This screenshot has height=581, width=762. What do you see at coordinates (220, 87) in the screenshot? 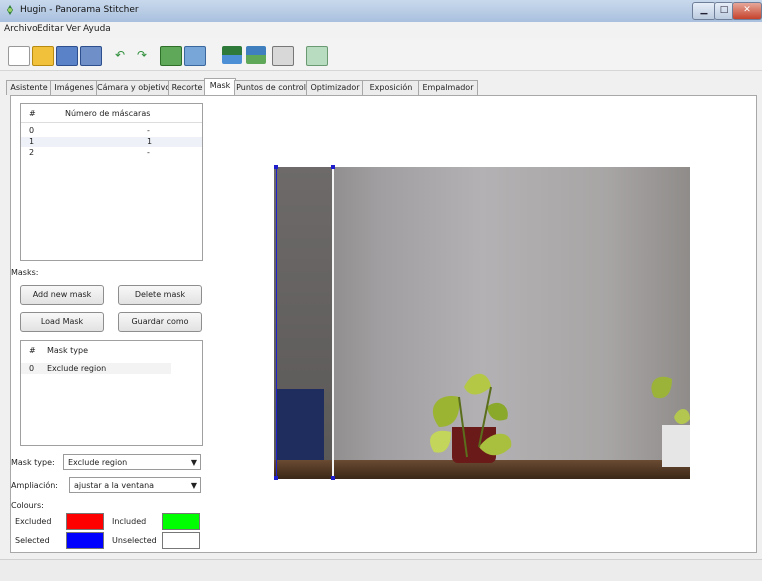
I see `tab-mask: Mask` at bounding box center [220, 87].